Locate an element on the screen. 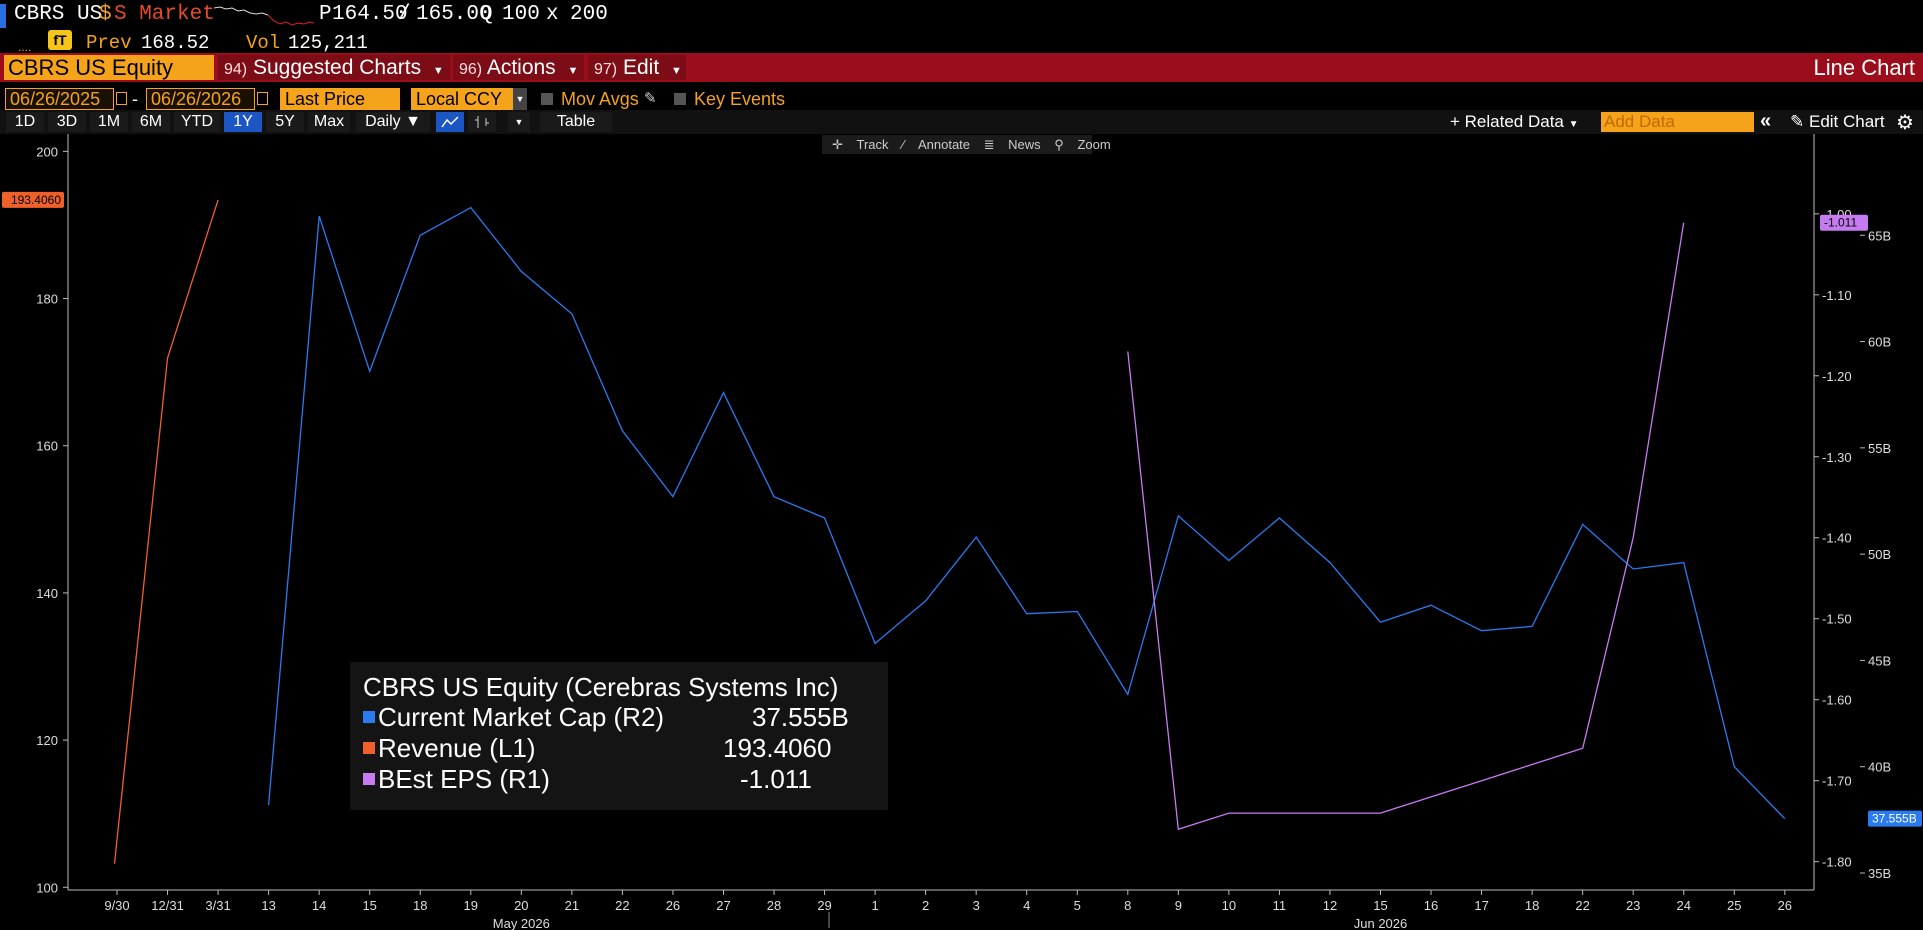 Image resolution: width=1923 pixels, height=930 pixels. left-tick-label: 200 is located at coordinates (47, 151).